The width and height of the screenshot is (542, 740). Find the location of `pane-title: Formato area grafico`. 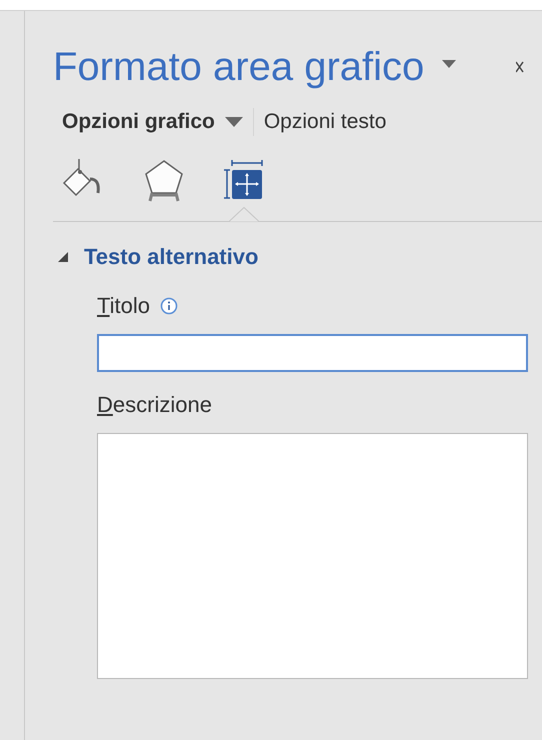

pane-title: Formato area grafico is located at coordinates (238, 67).